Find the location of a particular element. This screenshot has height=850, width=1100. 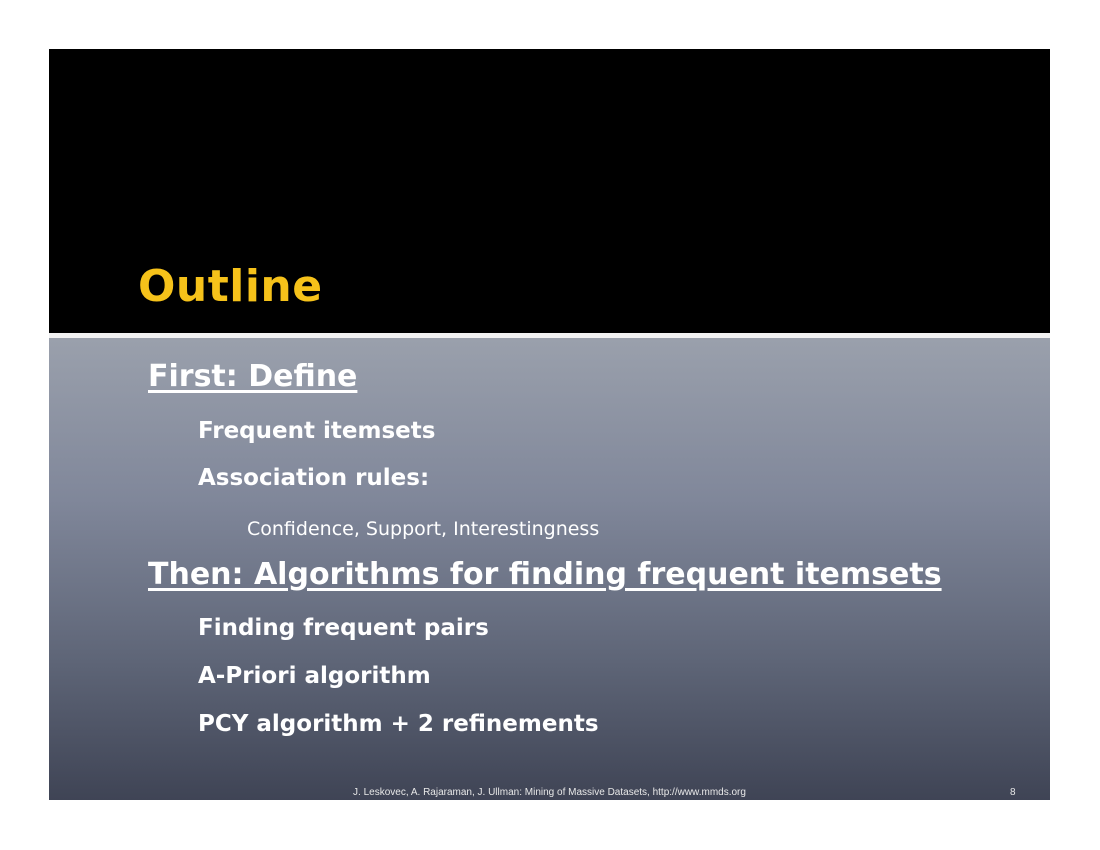

slide-title: Outline is located at coordinates (230, 286).